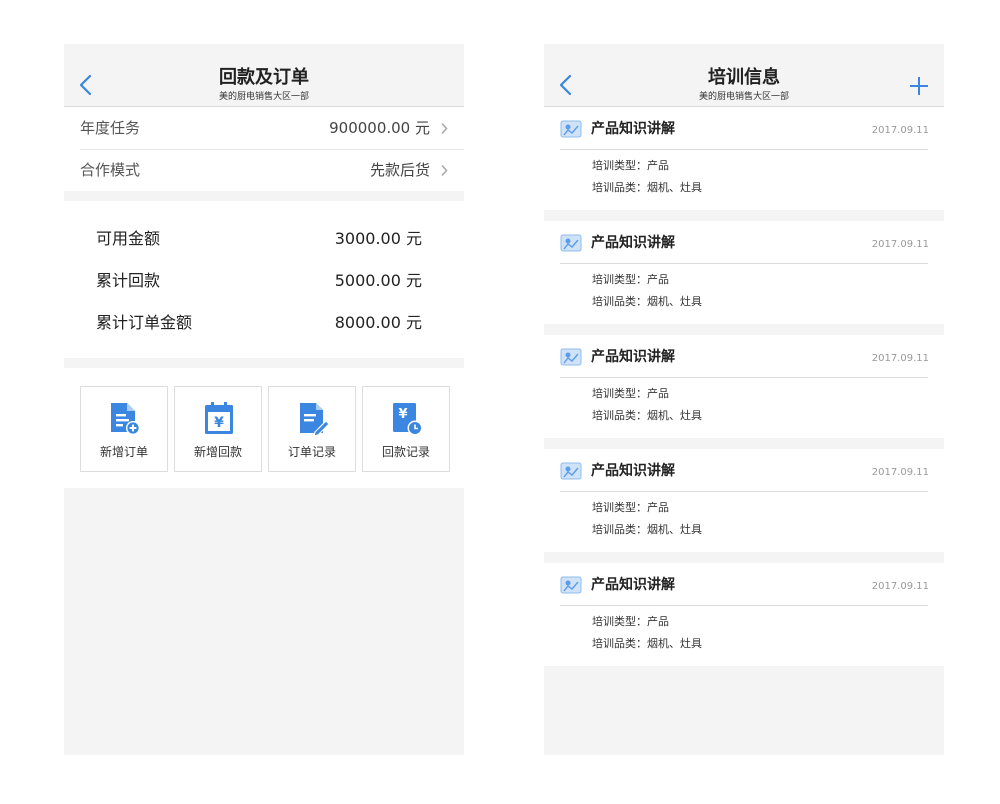  What do you see at coordinates (408, 419) in the screenshot?
I see `payment-record-icon: ¥` at bounding box center [408, 419].